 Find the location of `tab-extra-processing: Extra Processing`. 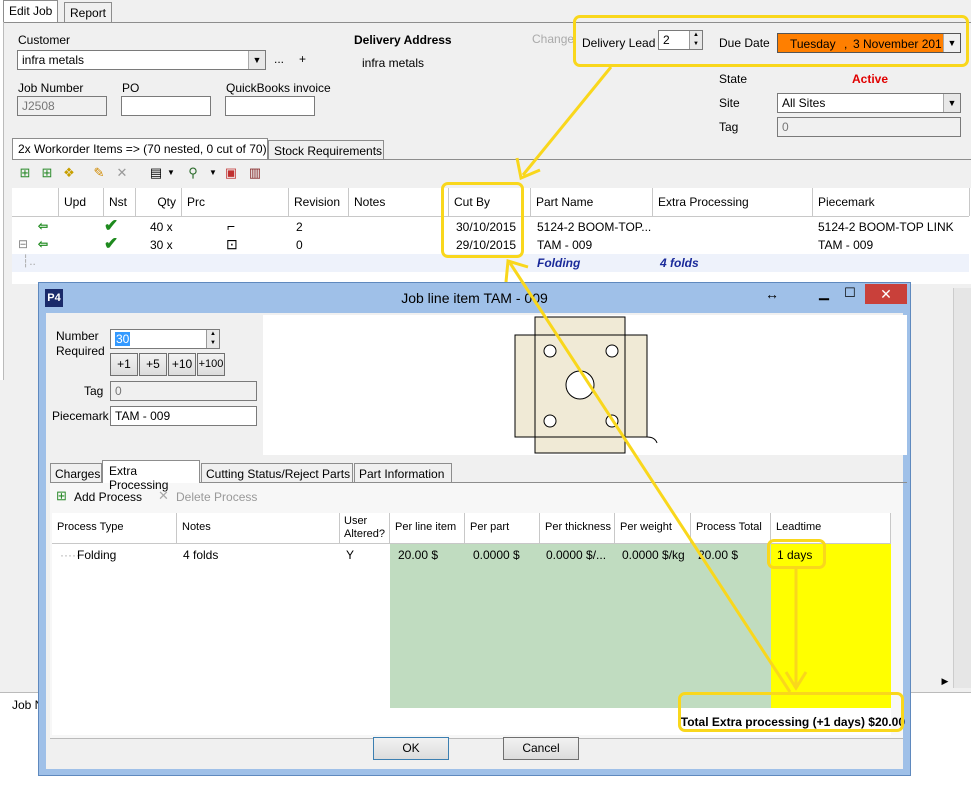

tab-extra-processing: Extra Processing is located at coordinates (151, 476).